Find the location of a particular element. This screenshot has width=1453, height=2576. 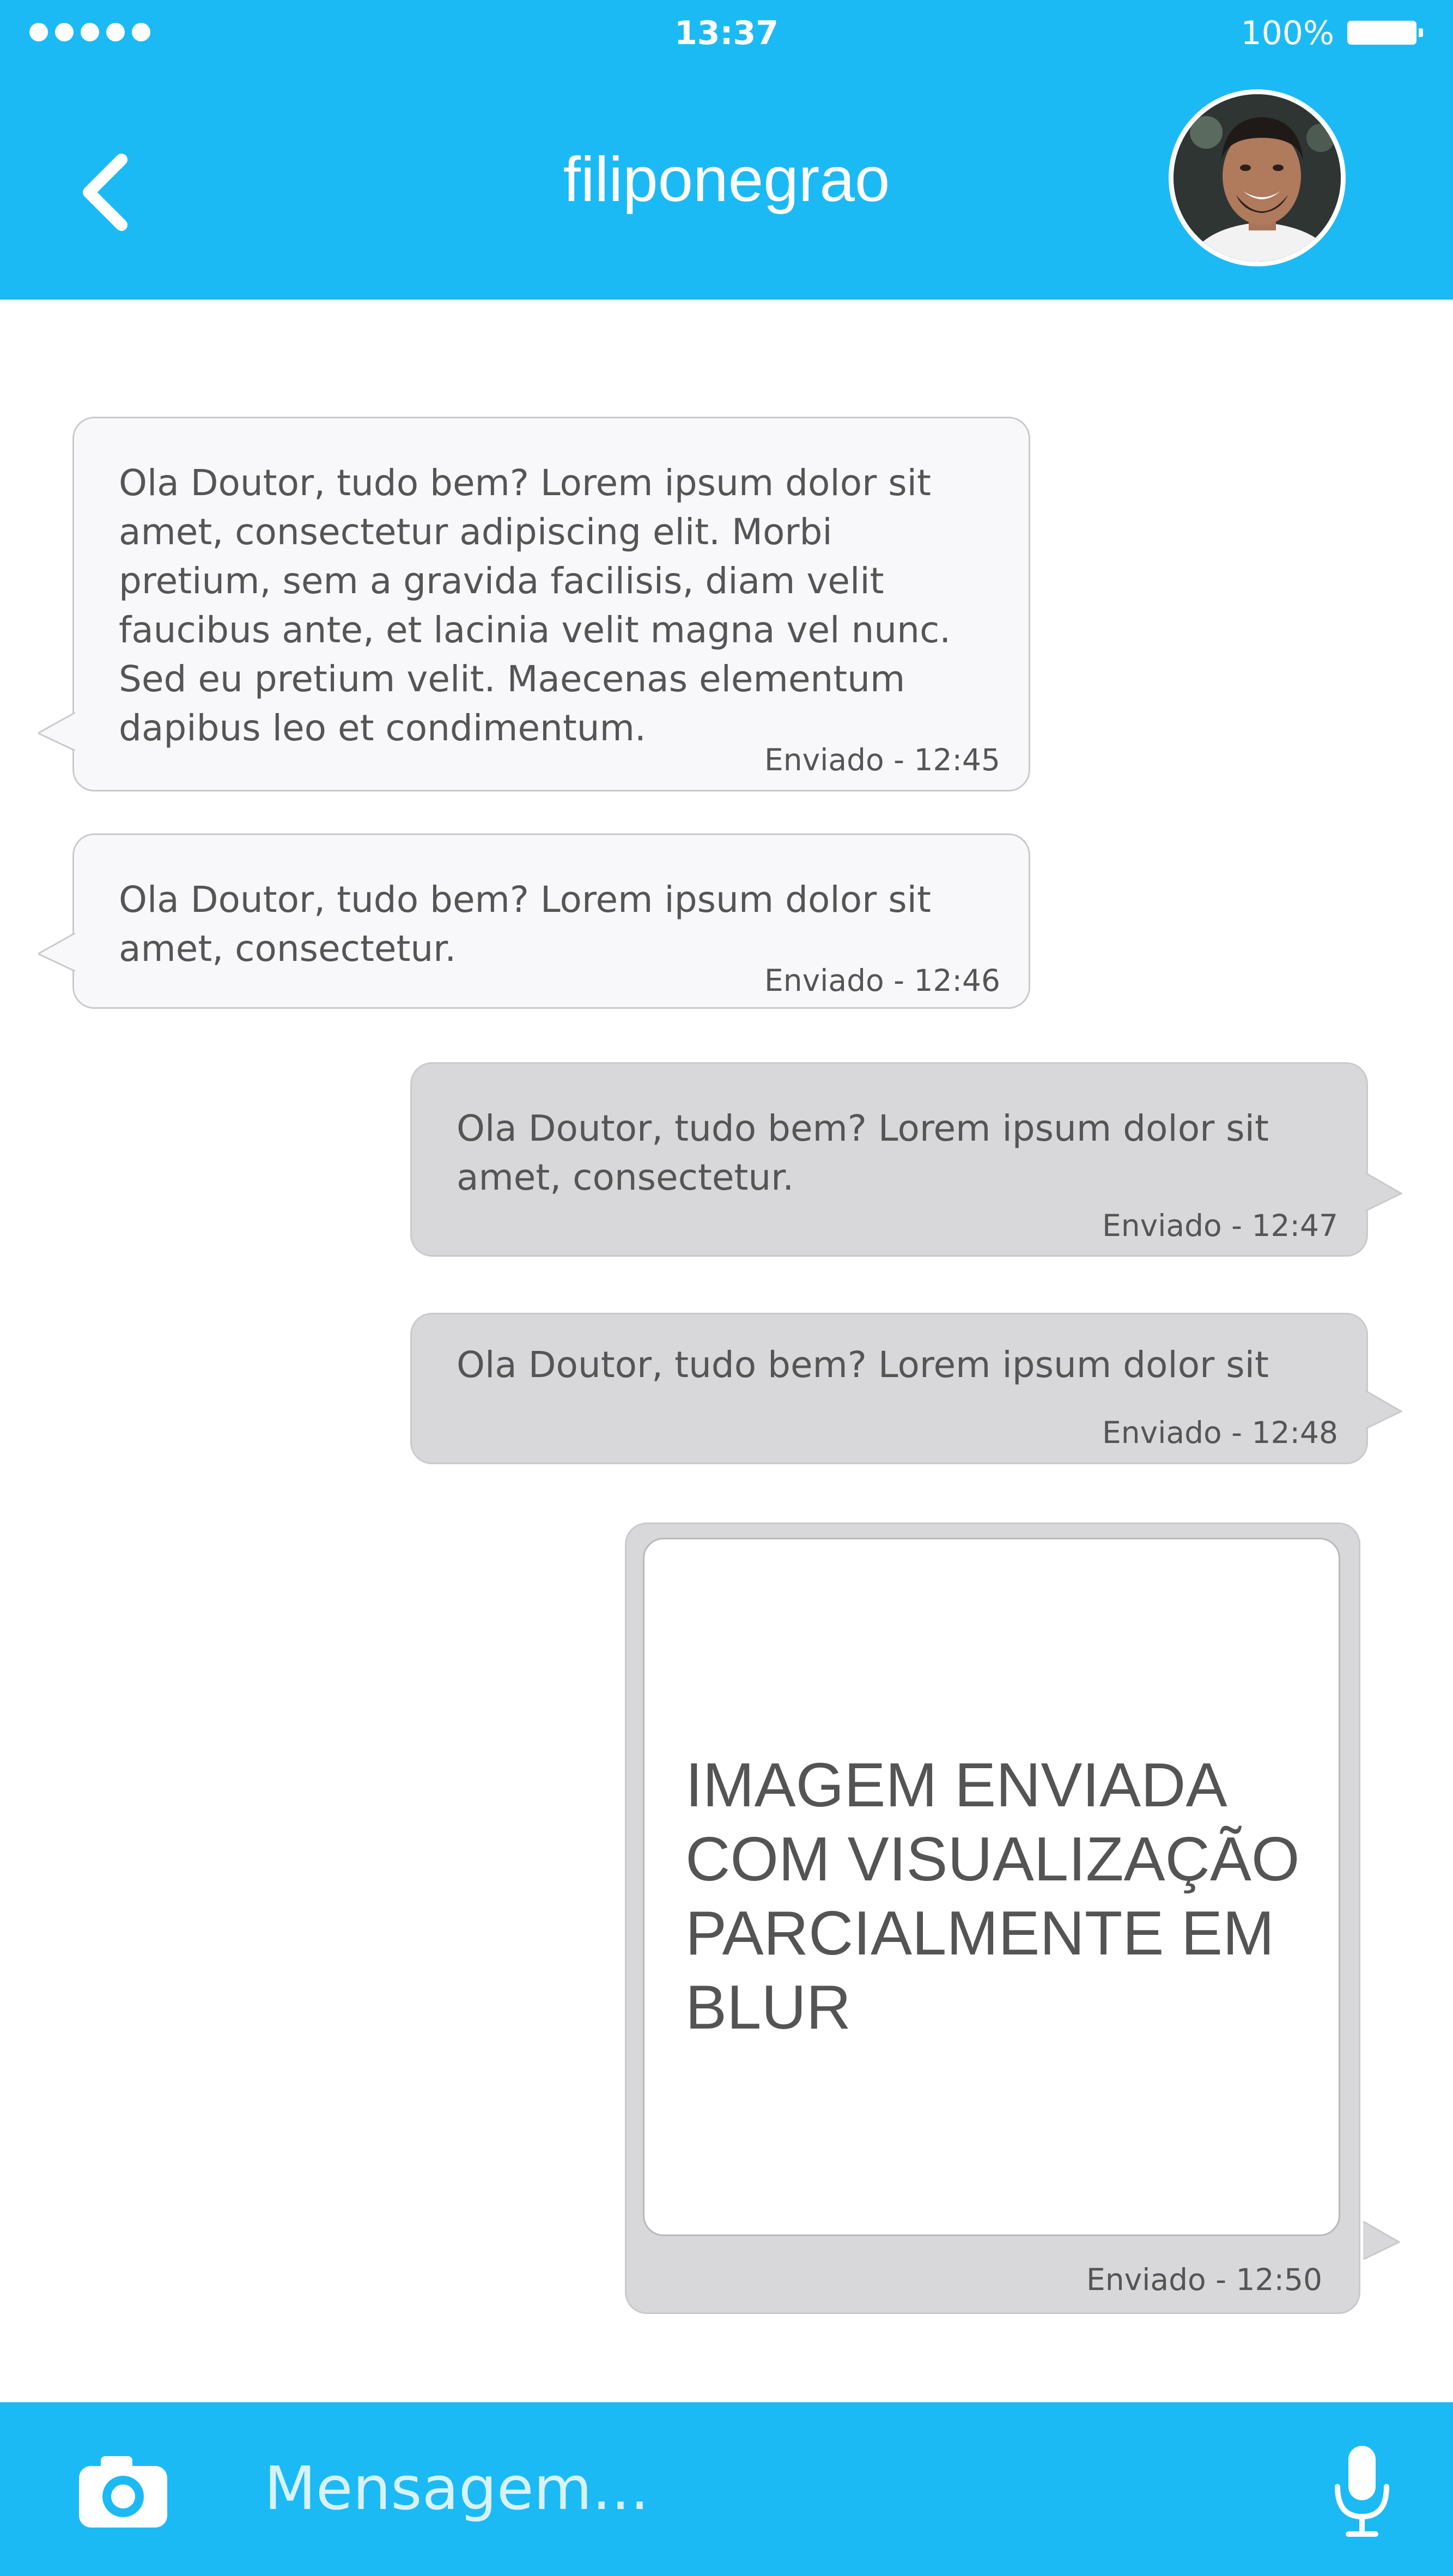

message-timestamp: Enviado - 12:47 is located at coordinates (1220, 1226).